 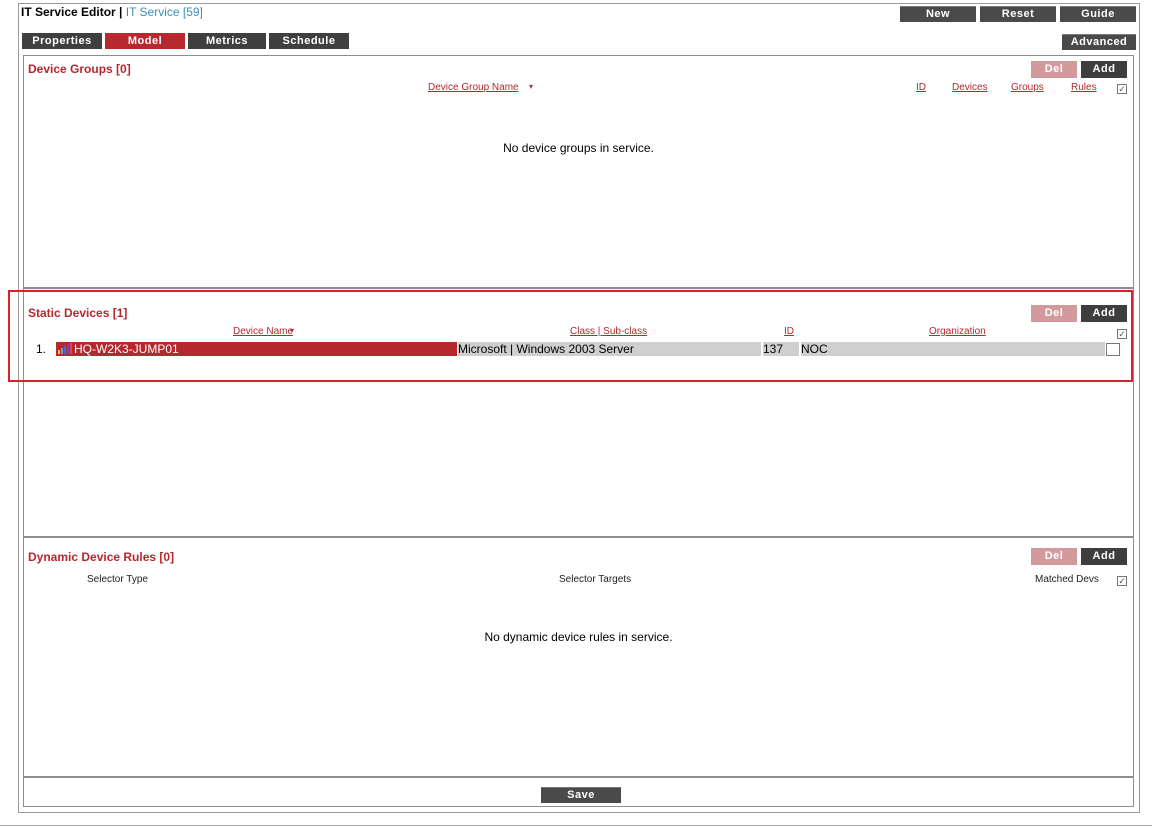 What do you see at coordinates (1098, 14) in the screenshot?
I see `guide-button: Guide` at bounding box center [1098, 14].